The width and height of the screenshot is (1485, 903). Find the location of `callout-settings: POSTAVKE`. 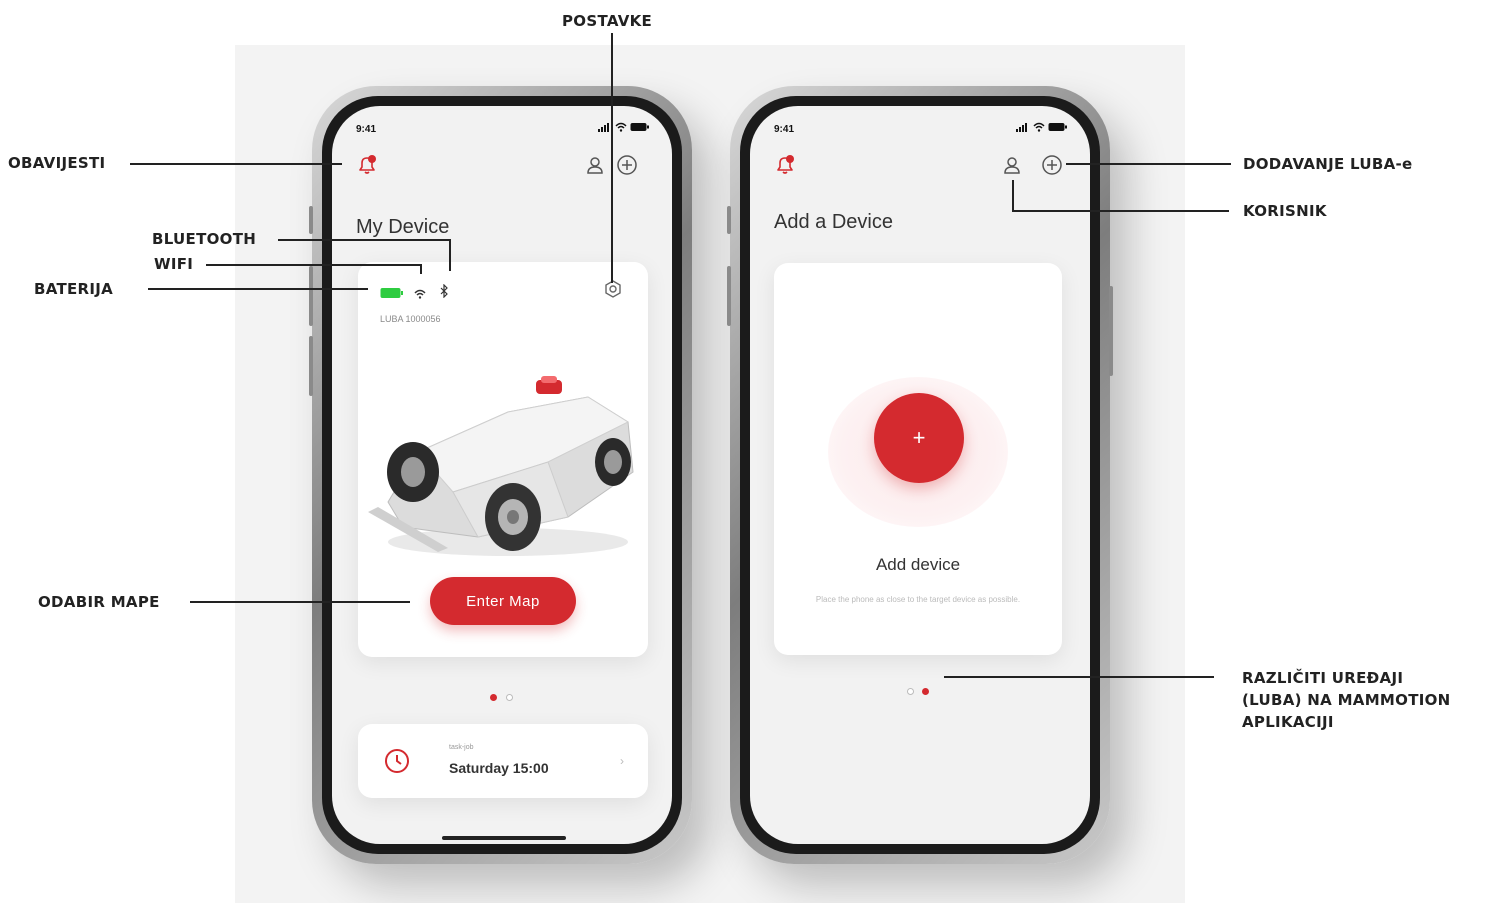

callout-settings: POSTAVKE is located at coordinates (607, 21).